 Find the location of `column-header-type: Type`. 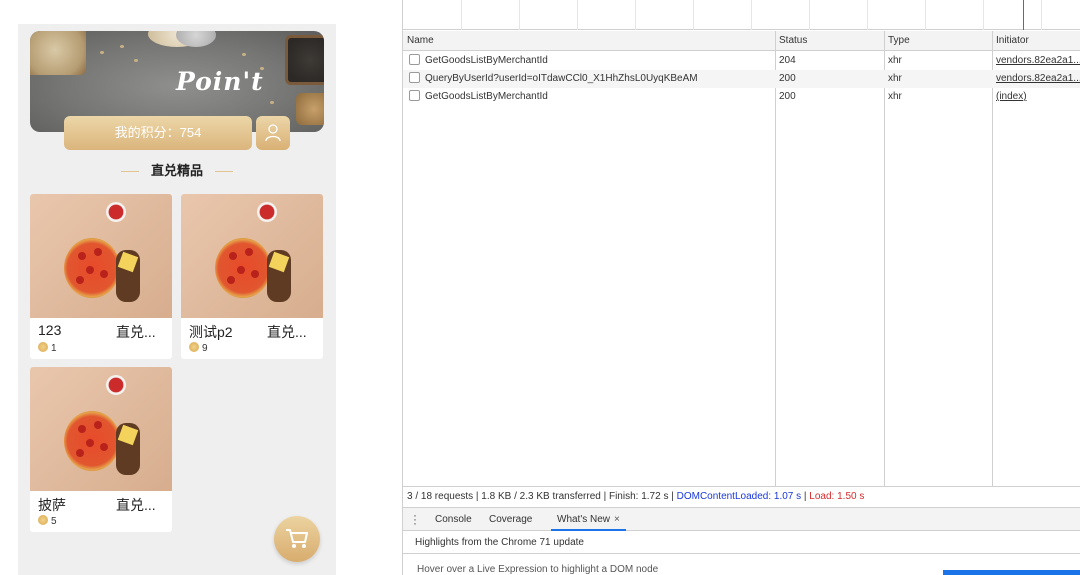

column-header-type: Type is located at coordinates (938, 41).